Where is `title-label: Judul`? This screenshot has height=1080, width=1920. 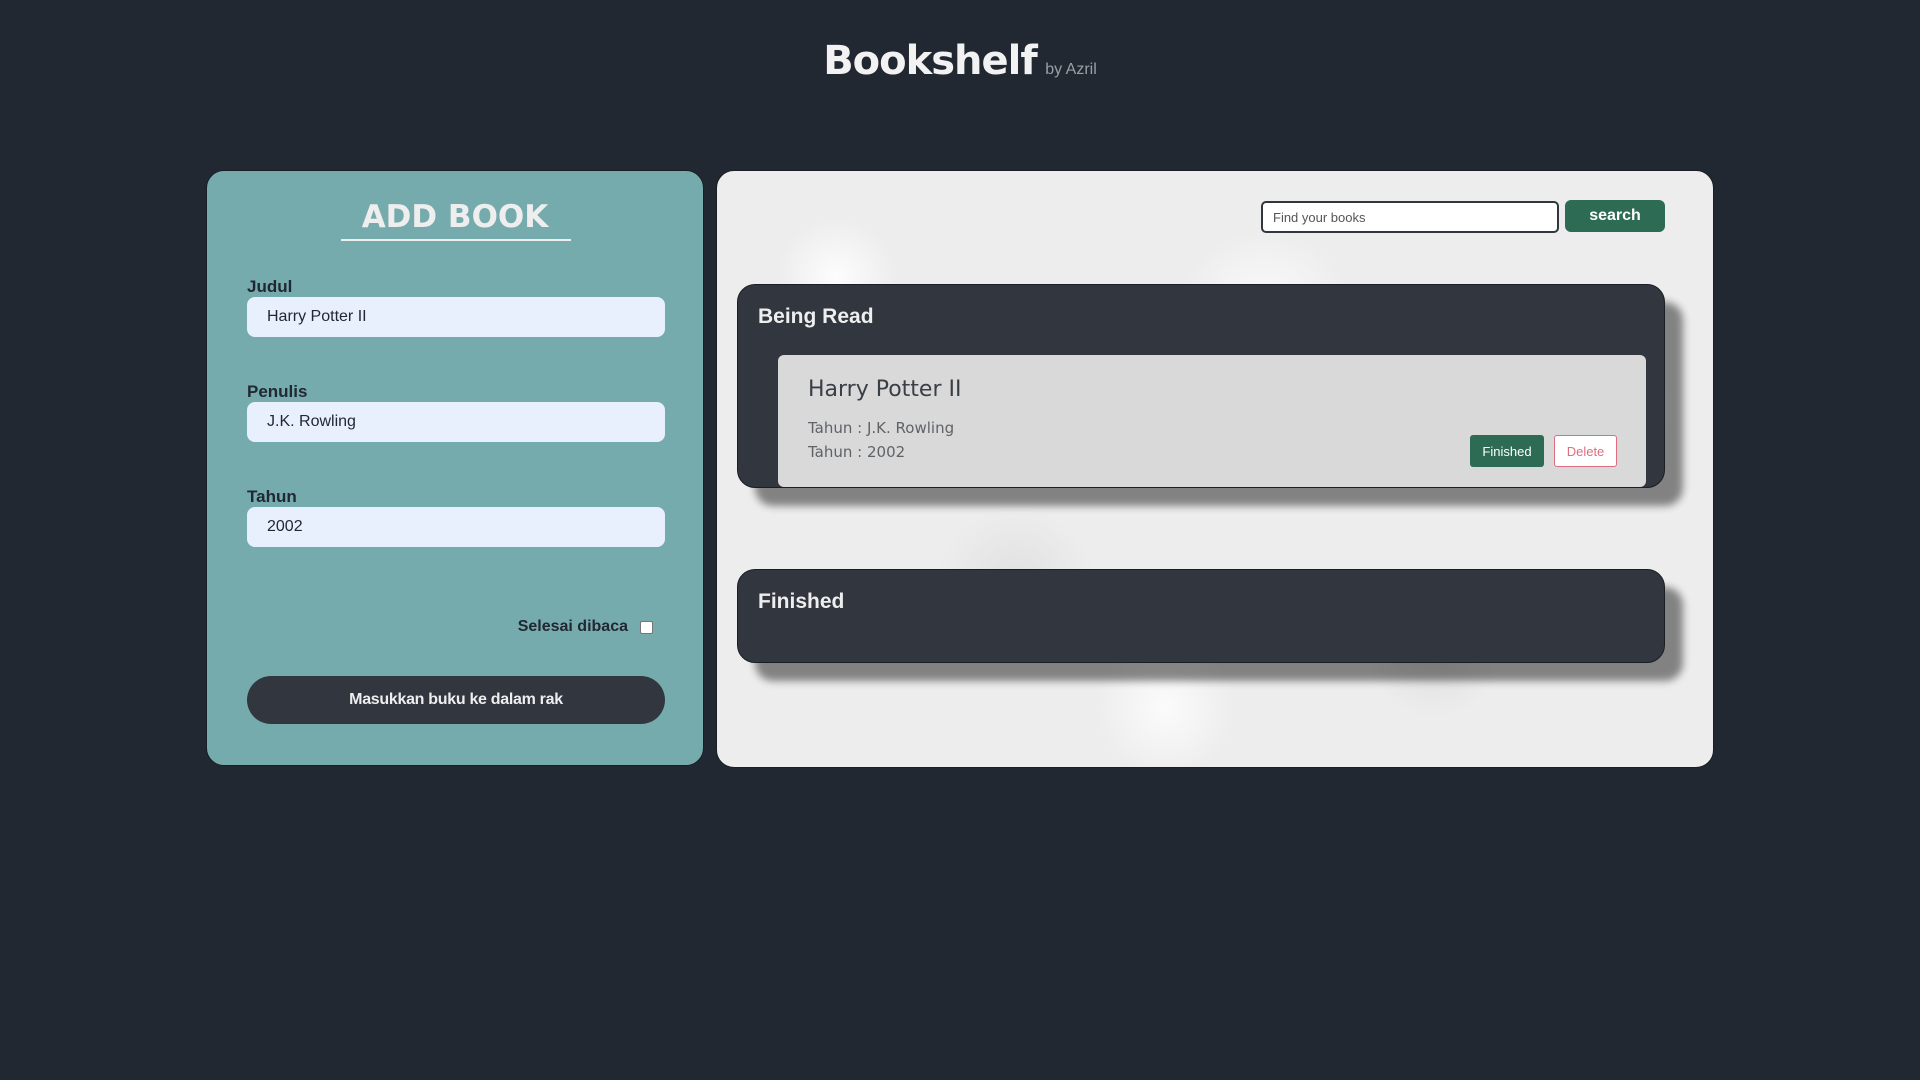
title-label: Judul is located at coordinates (270, 286).